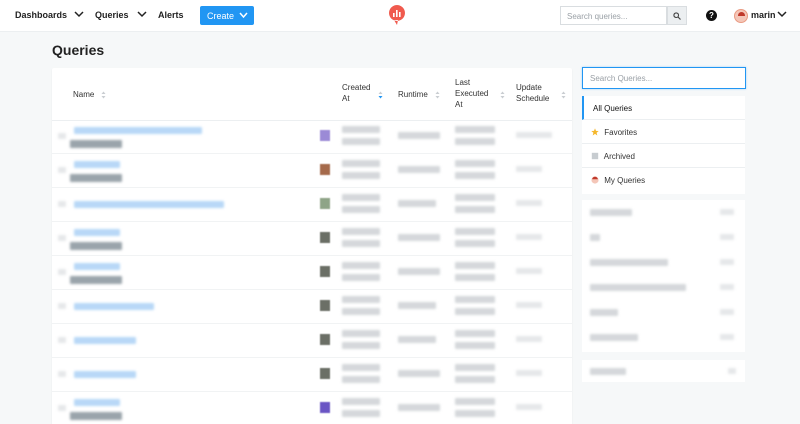 The height and width of the screenshot is (424, 800). What do you see at coordinates (112, 15) in the screenshot?
I see `nav-queries: Queries` at bounding box center [112, 15].